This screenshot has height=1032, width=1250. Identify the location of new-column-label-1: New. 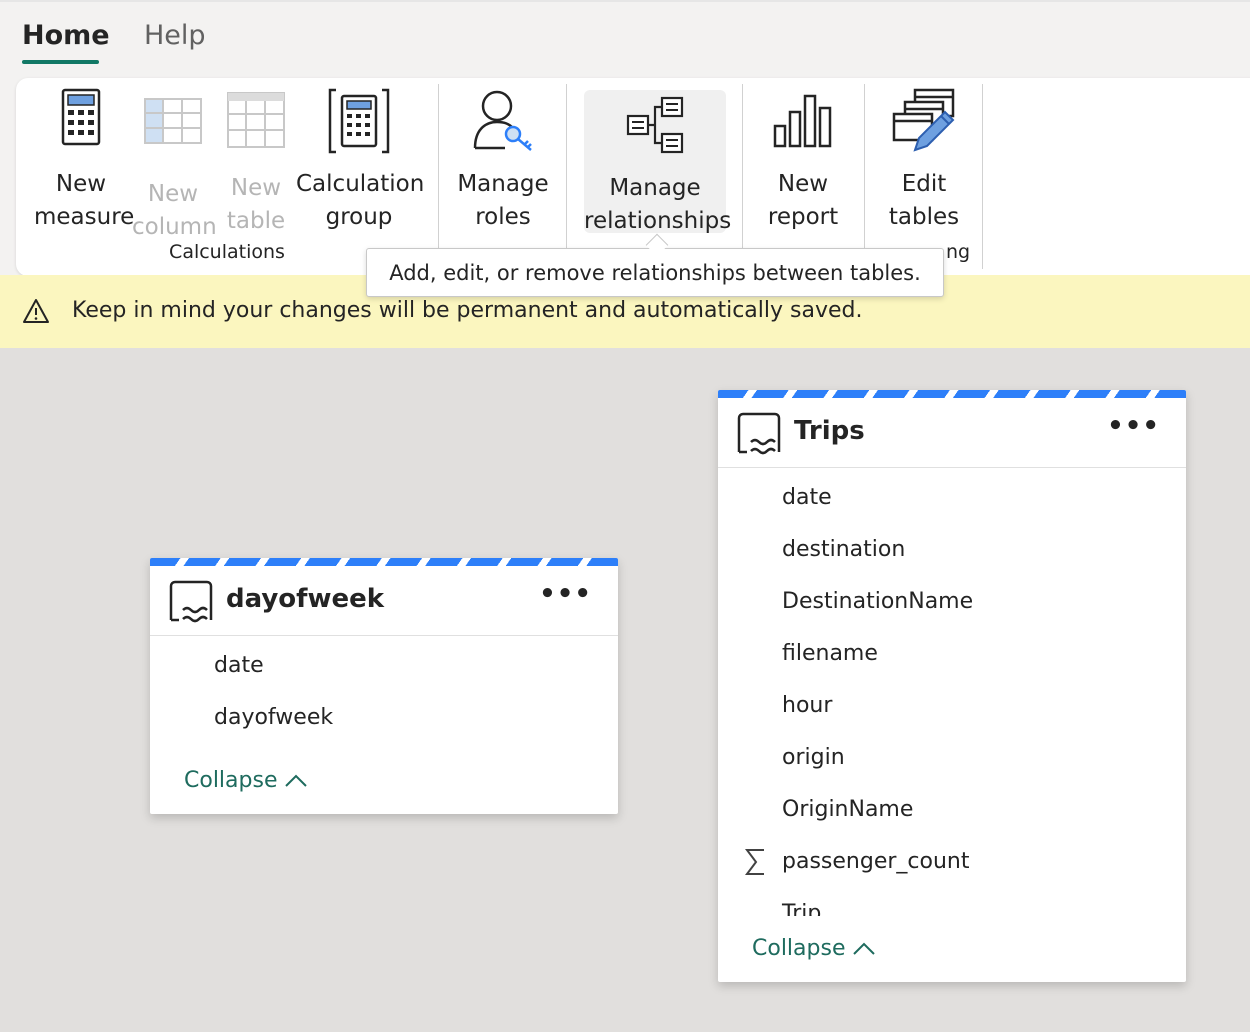
(173, 194).